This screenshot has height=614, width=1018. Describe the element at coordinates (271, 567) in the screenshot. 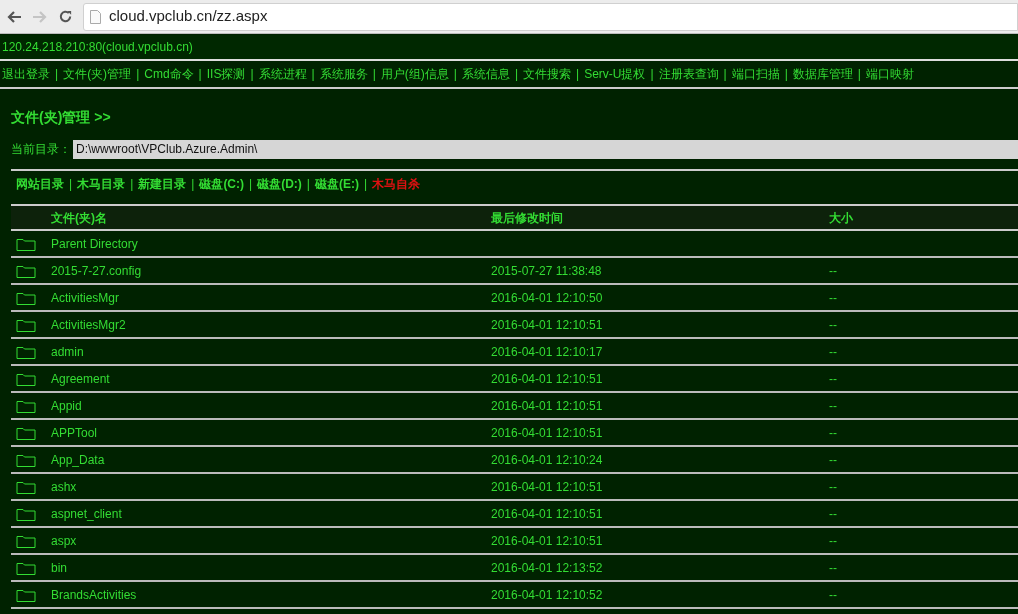

I see `file-name-link: bin` at that location.